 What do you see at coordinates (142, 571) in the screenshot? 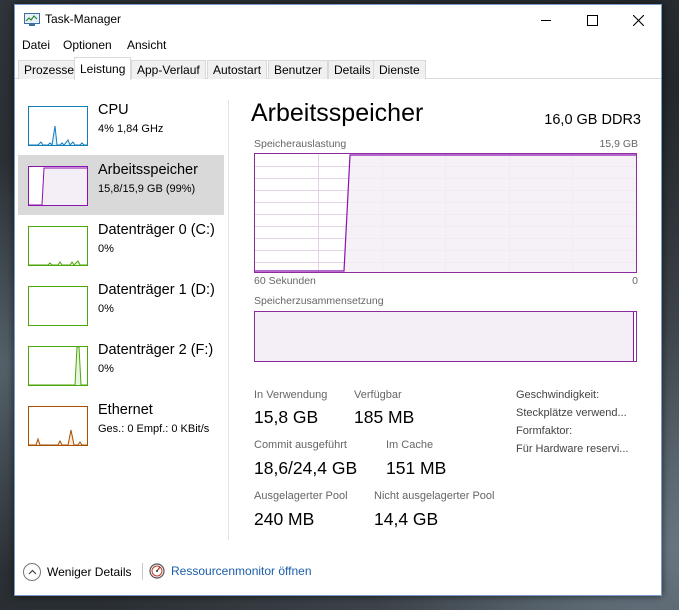
I see `footer-divider` at bounding box center [142, 571].